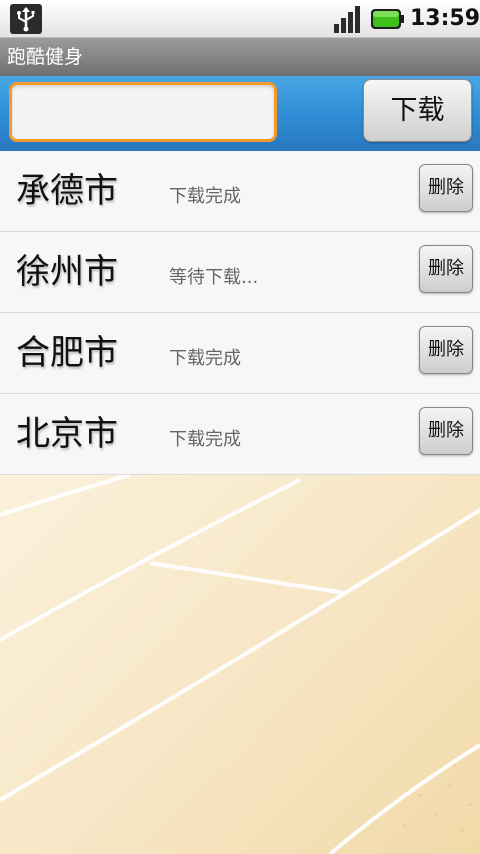 The height and width of the screenshot is (854, 480). I want to click on title-bar: 跑酷健身, so click(240, 57).